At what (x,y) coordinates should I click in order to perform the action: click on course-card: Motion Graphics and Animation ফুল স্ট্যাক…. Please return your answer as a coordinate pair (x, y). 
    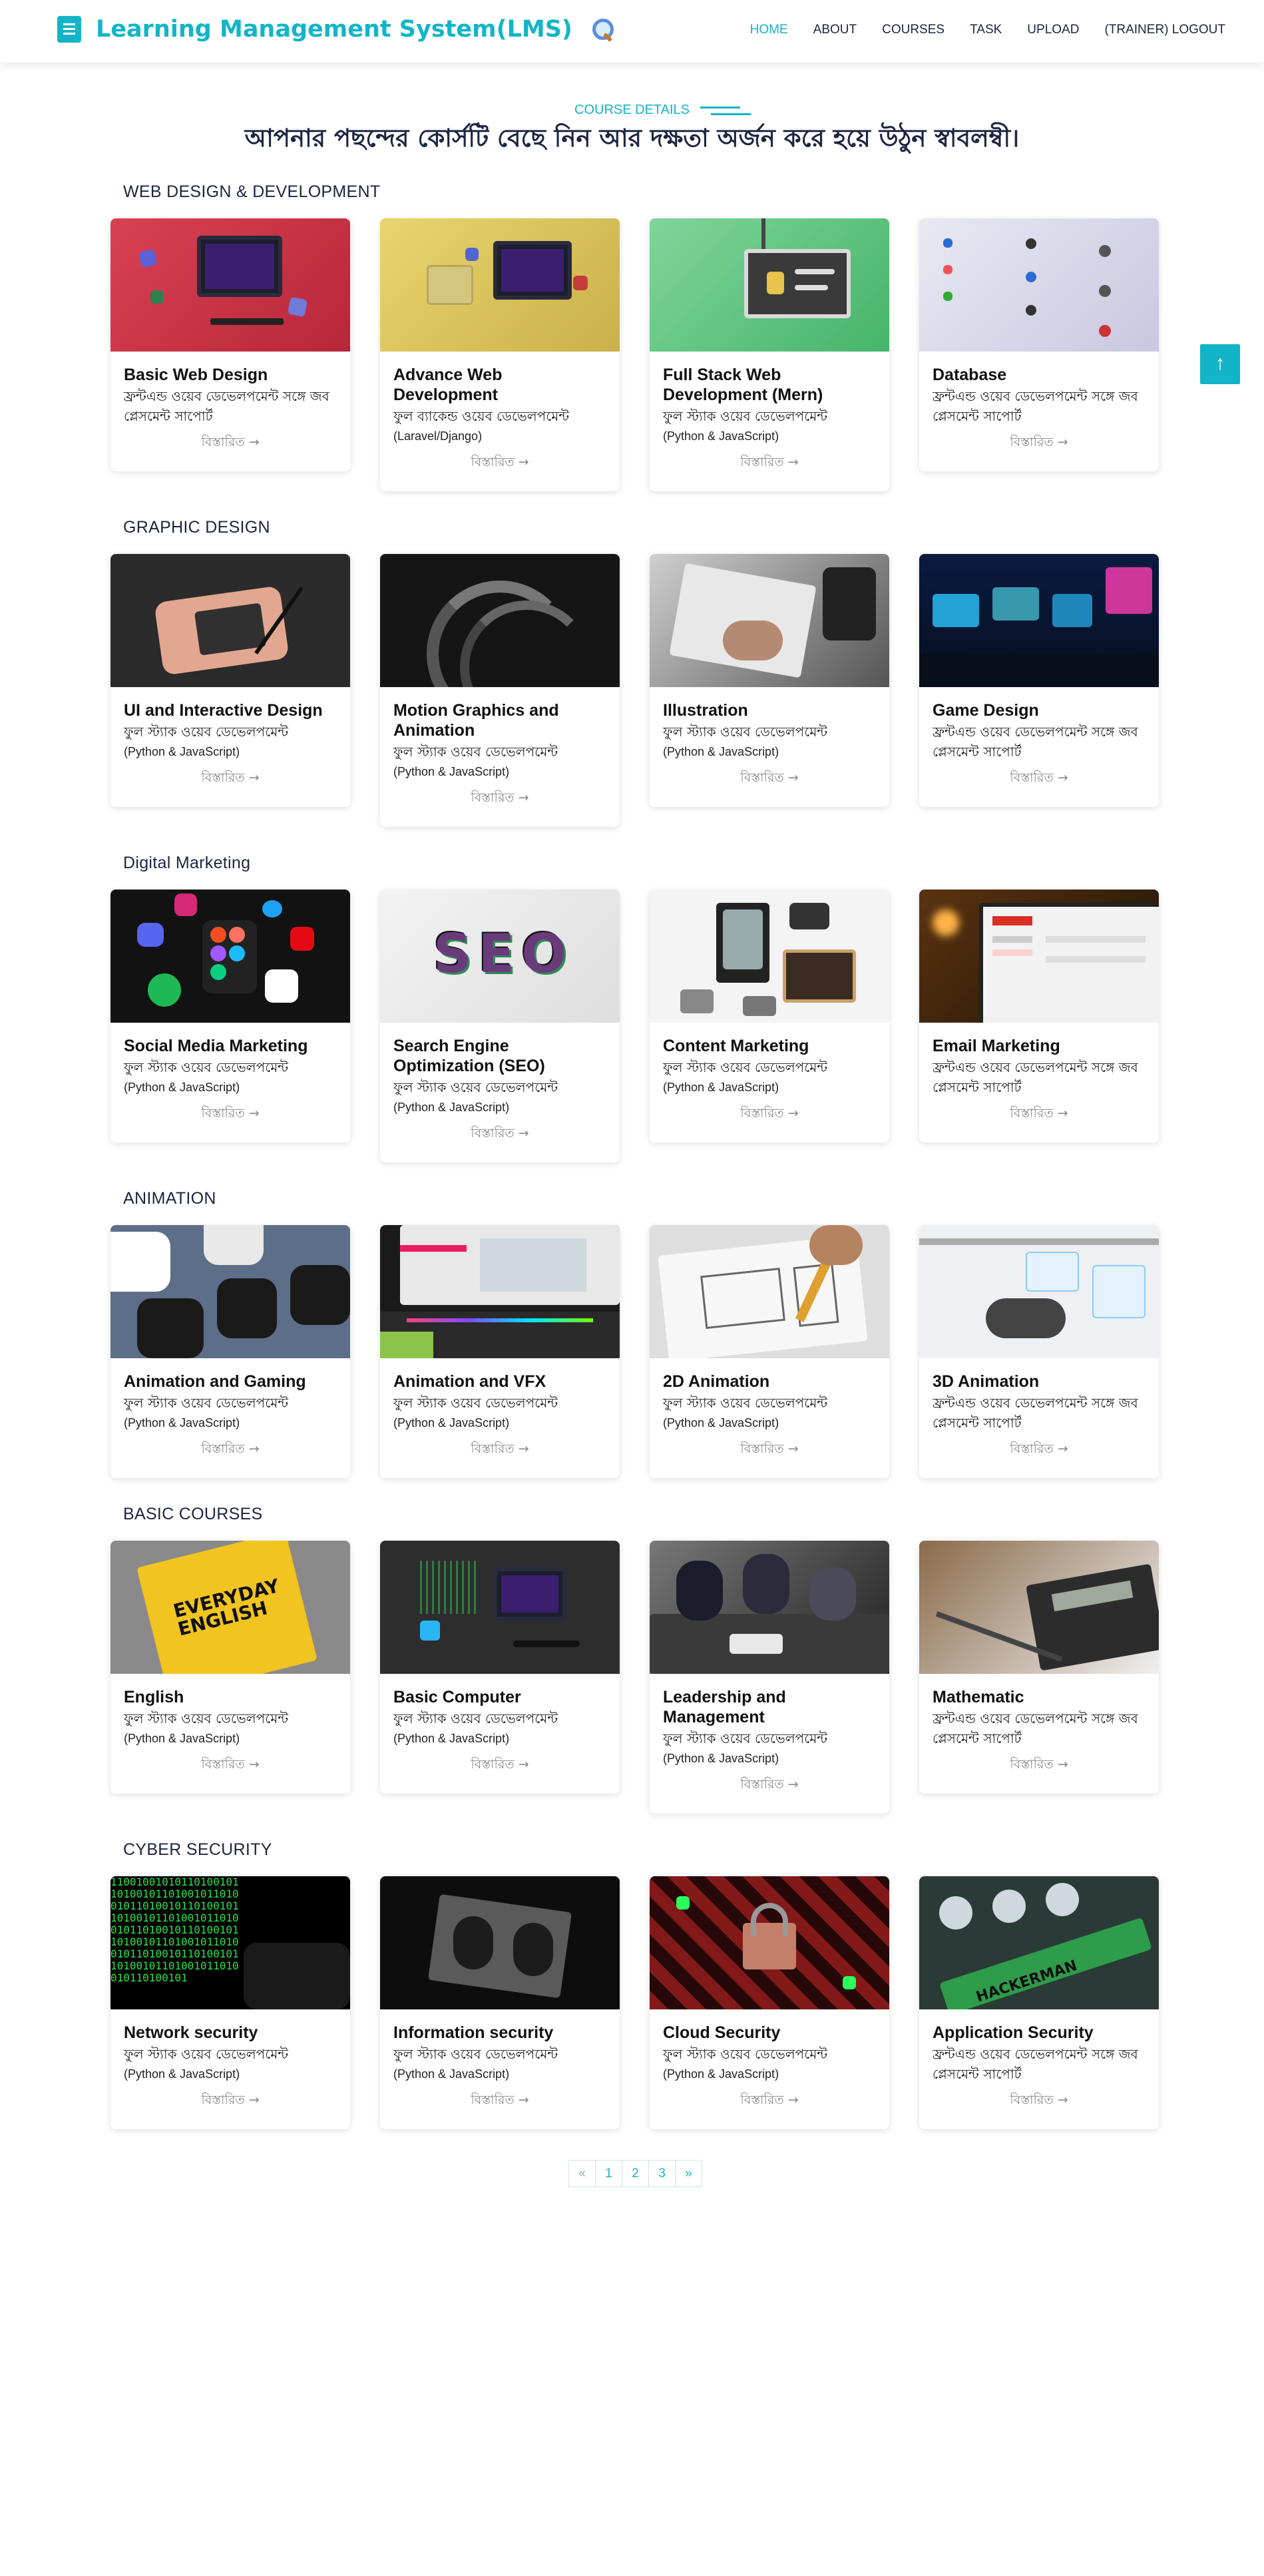
    Looking at the image, I should click on (500, 690).